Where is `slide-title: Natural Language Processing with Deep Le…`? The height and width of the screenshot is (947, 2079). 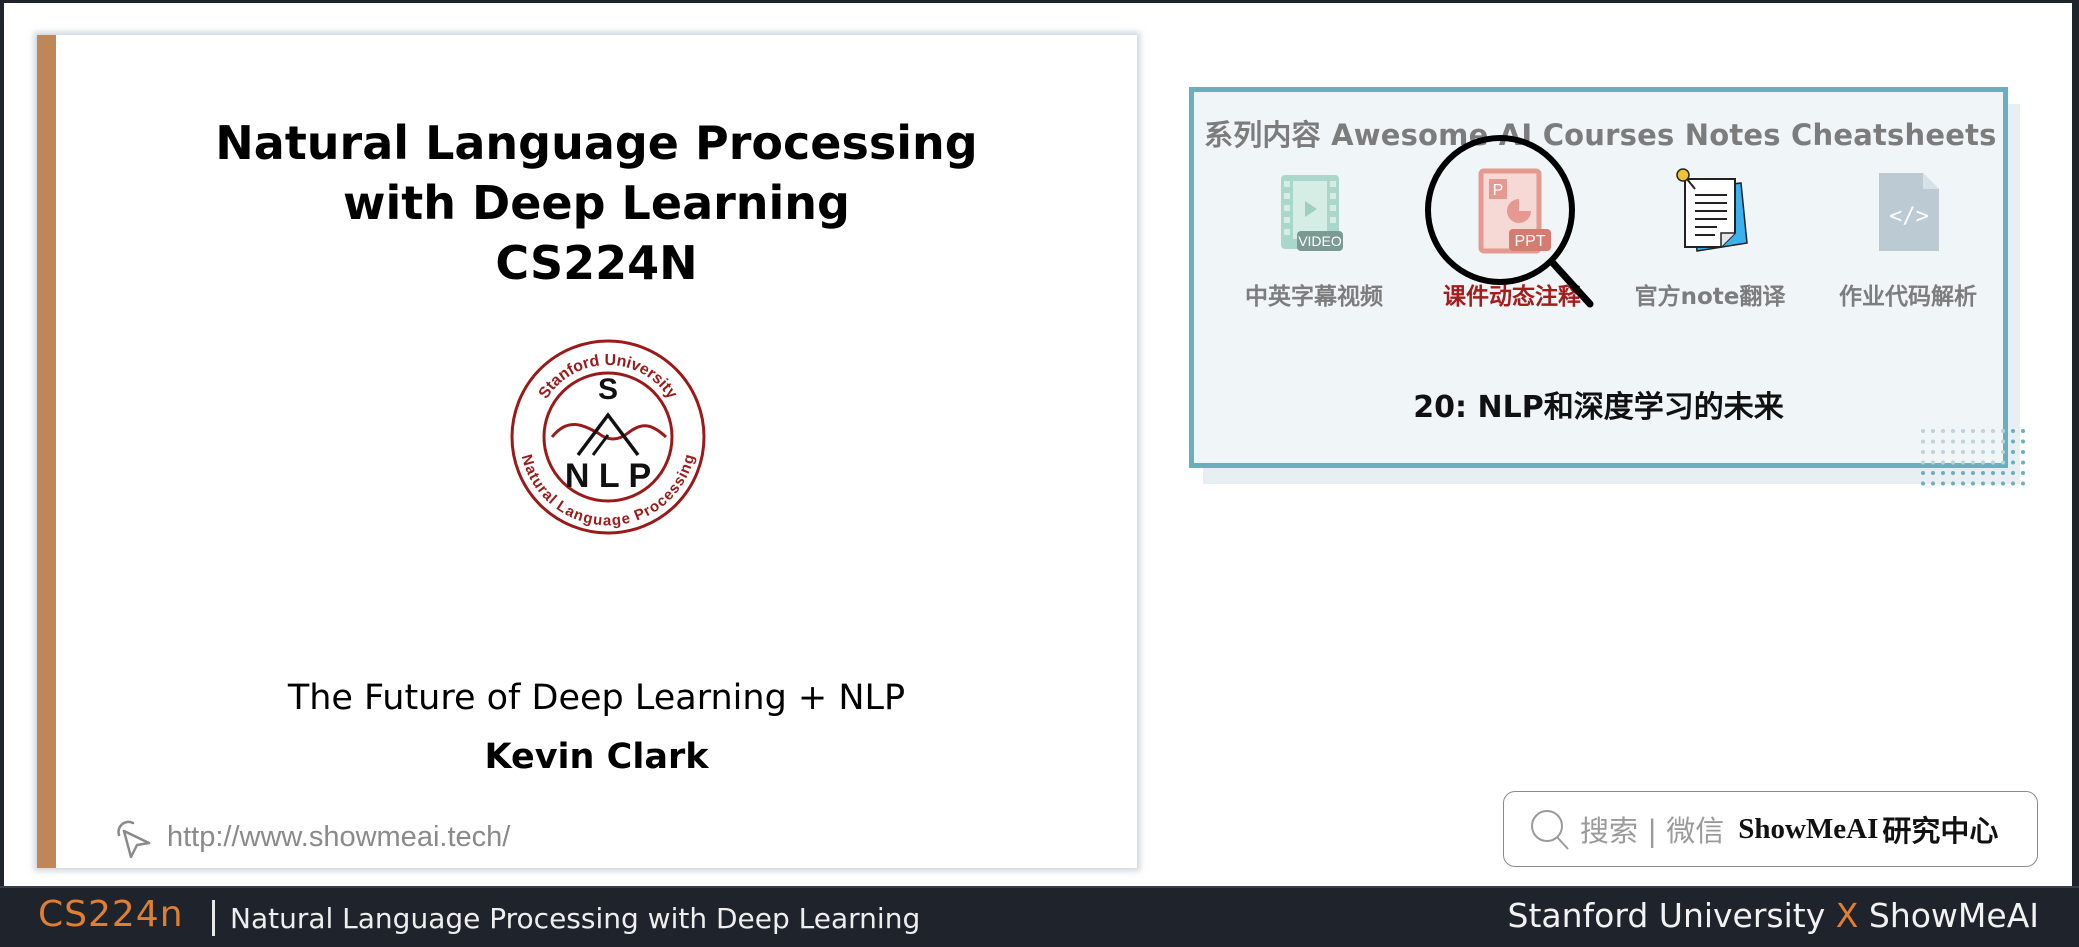 slide-title: Natural Language Processing with Deep Le… is located at coordinates (596, 203).